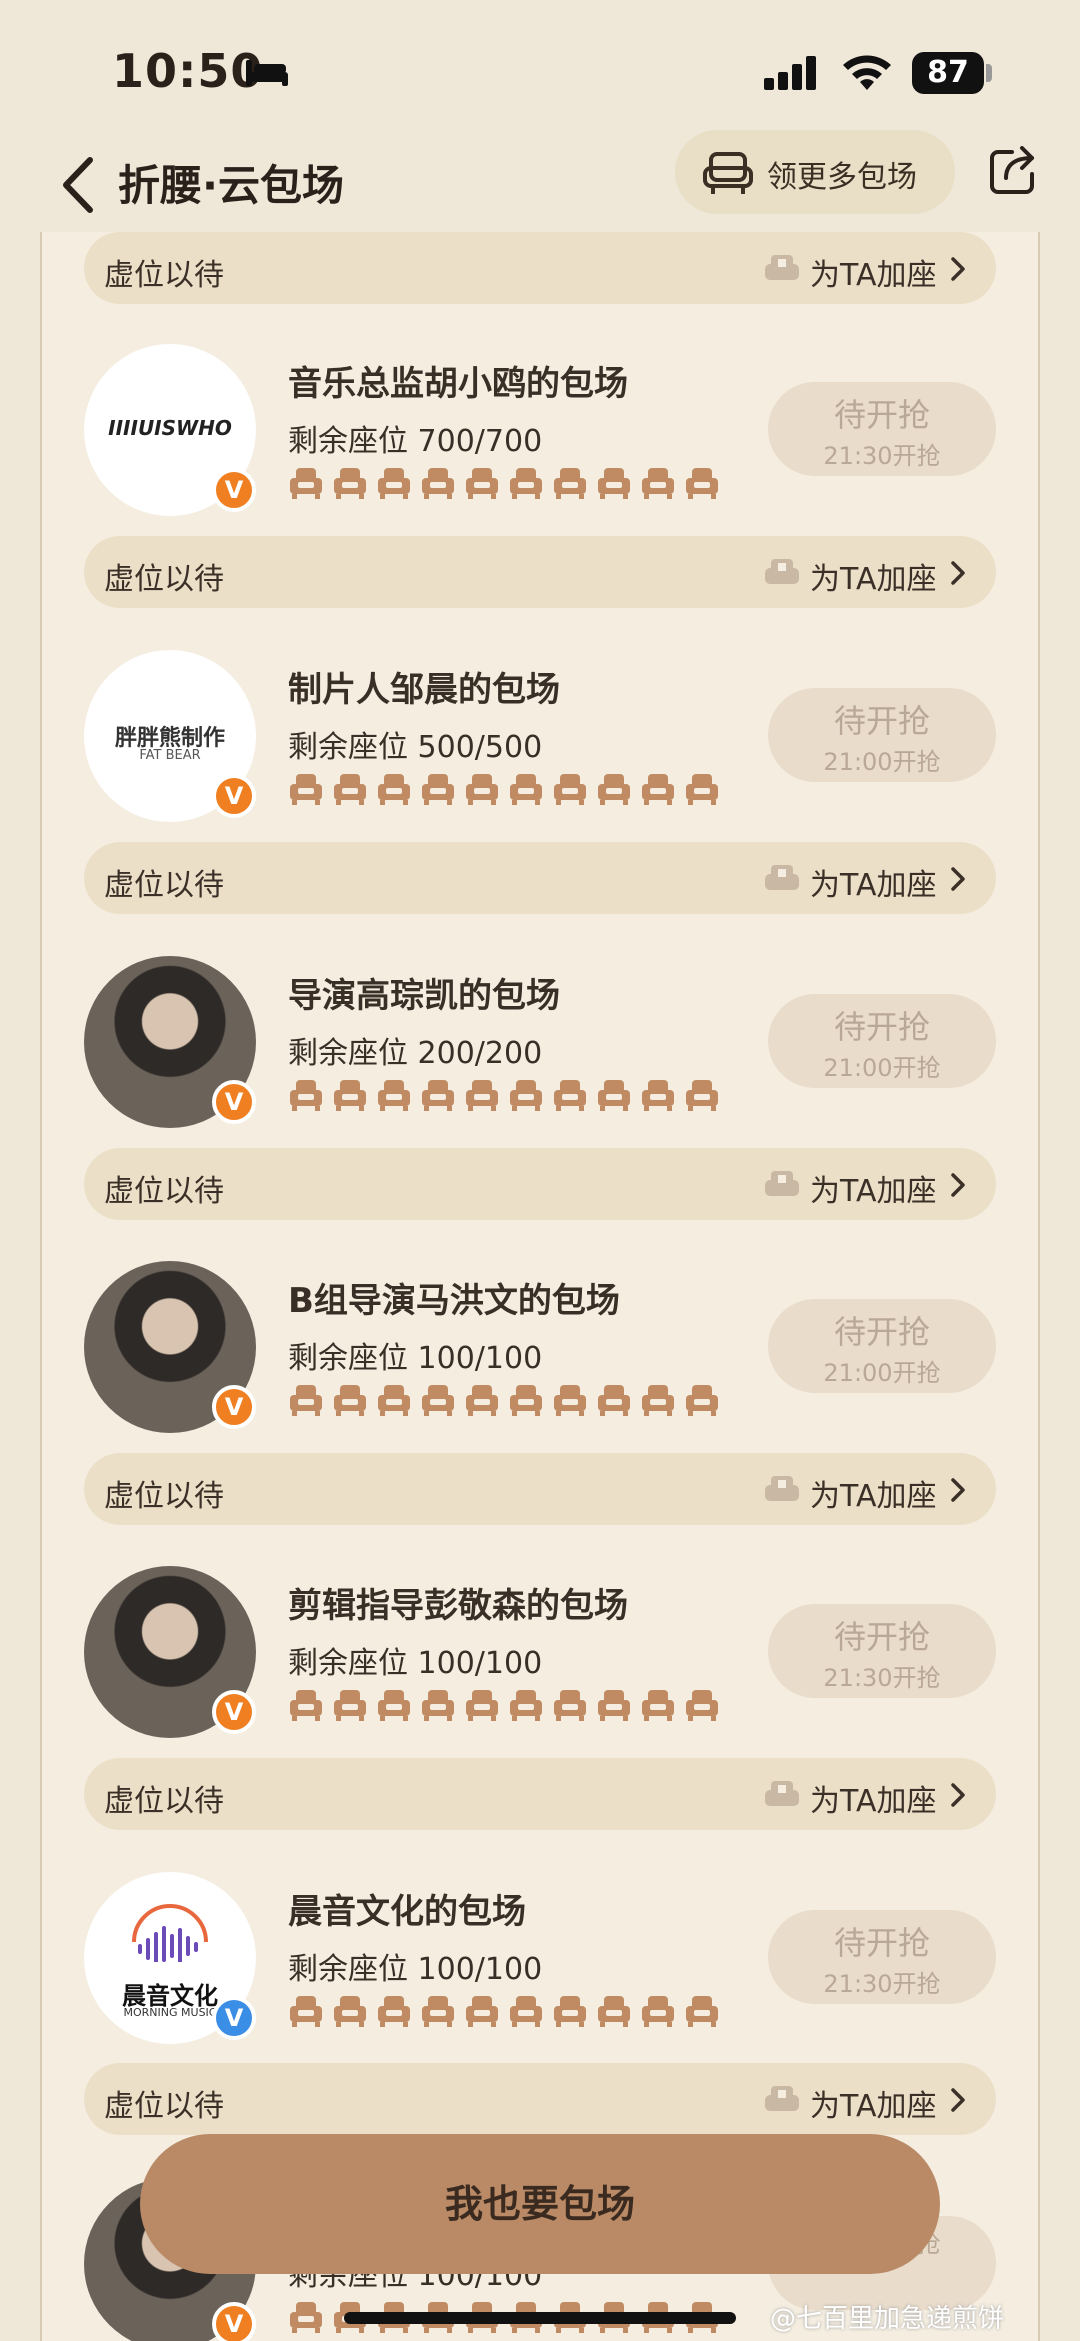  What do you see at coordinates (882, 456) in the screenshot?
I see `grab-time-label: 21:30开抢` at bounding box center [882, 456].